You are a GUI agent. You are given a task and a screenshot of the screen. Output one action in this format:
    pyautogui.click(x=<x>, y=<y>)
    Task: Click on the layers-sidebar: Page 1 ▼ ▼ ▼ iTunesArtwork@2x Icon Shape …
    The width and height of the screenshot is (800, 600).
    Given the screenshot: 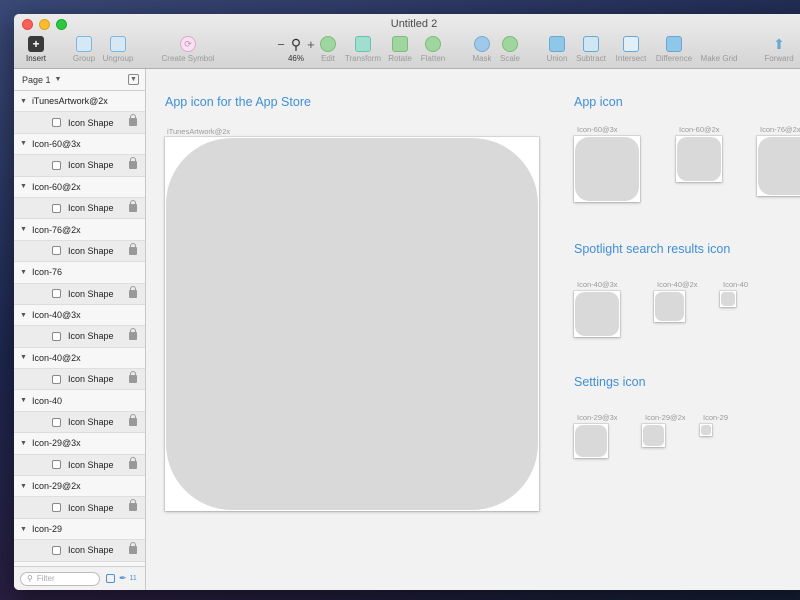 What is the action you would take?
    pyautogui.click(x=80, y=329)
    